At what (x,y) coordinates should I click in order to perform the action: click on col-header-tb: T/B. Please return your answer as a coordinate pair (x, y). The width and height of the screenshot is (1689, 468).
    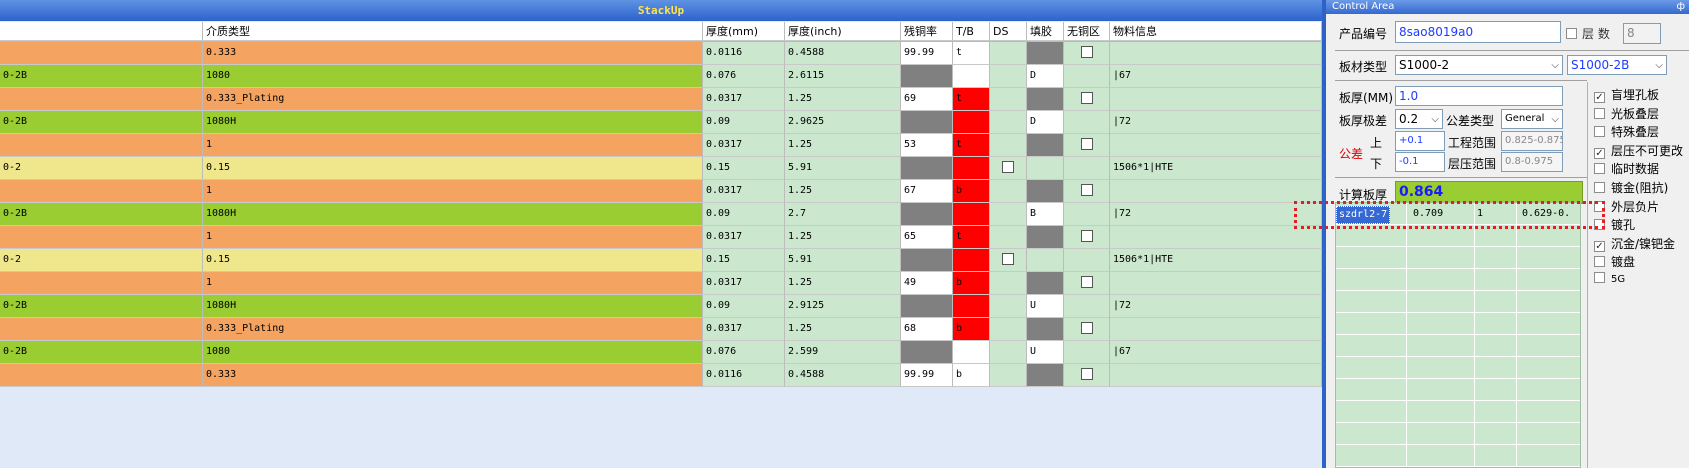
    Looking at the image, I should click on (971, 31).